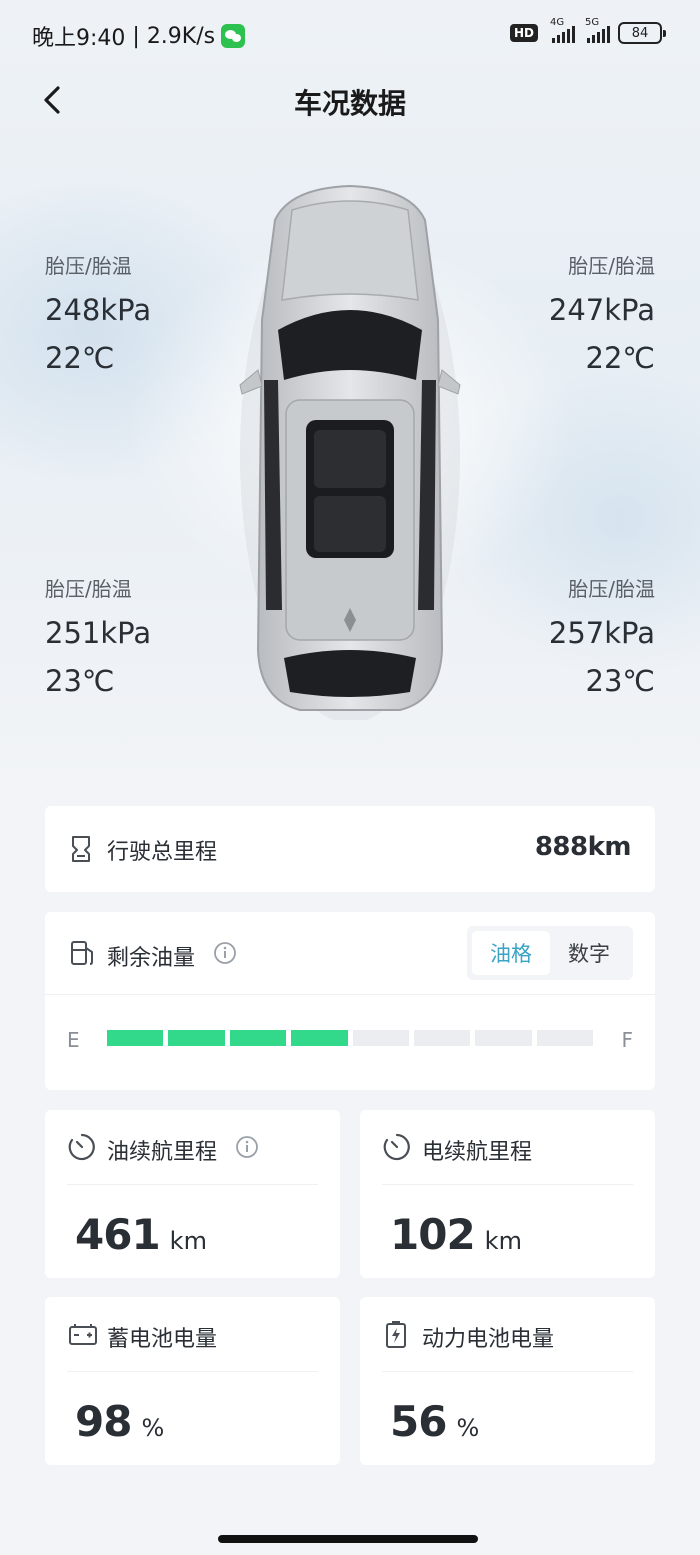  I want to click on oil-range-card: 油续航里程 461 km, so click(192, 1194).